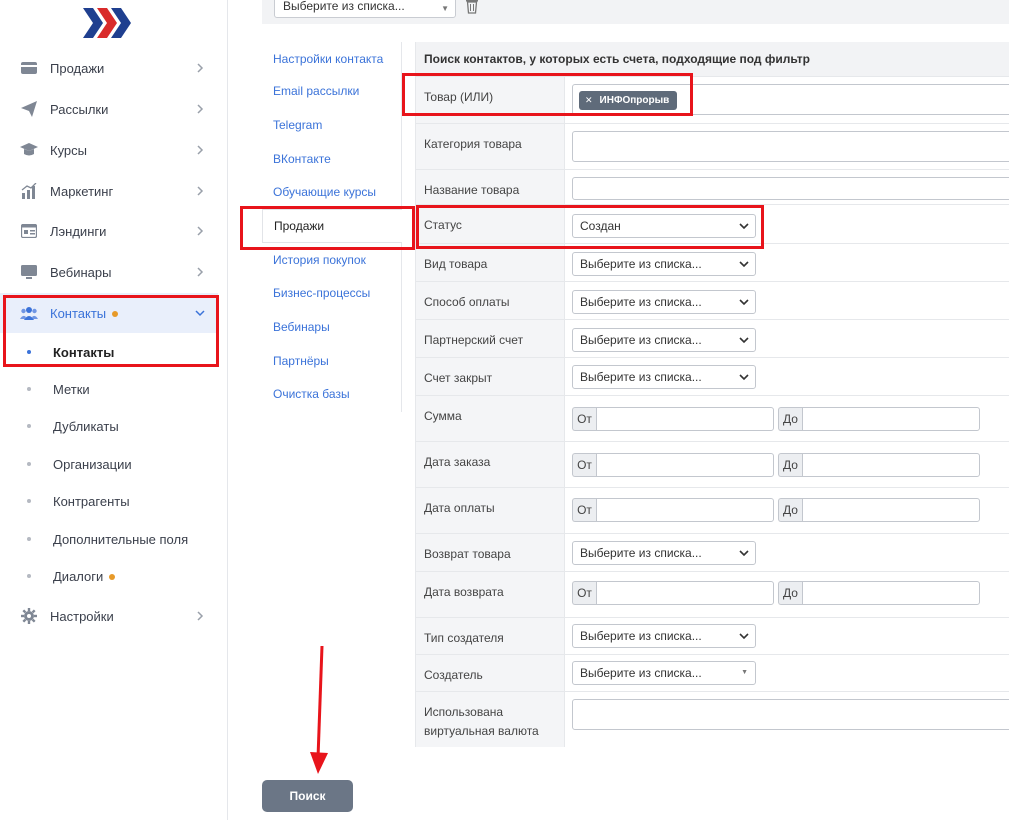 The height and width of the screenshot is (820, 1009). I want to click on tab-partners: Партнёры, so click(331, 361).